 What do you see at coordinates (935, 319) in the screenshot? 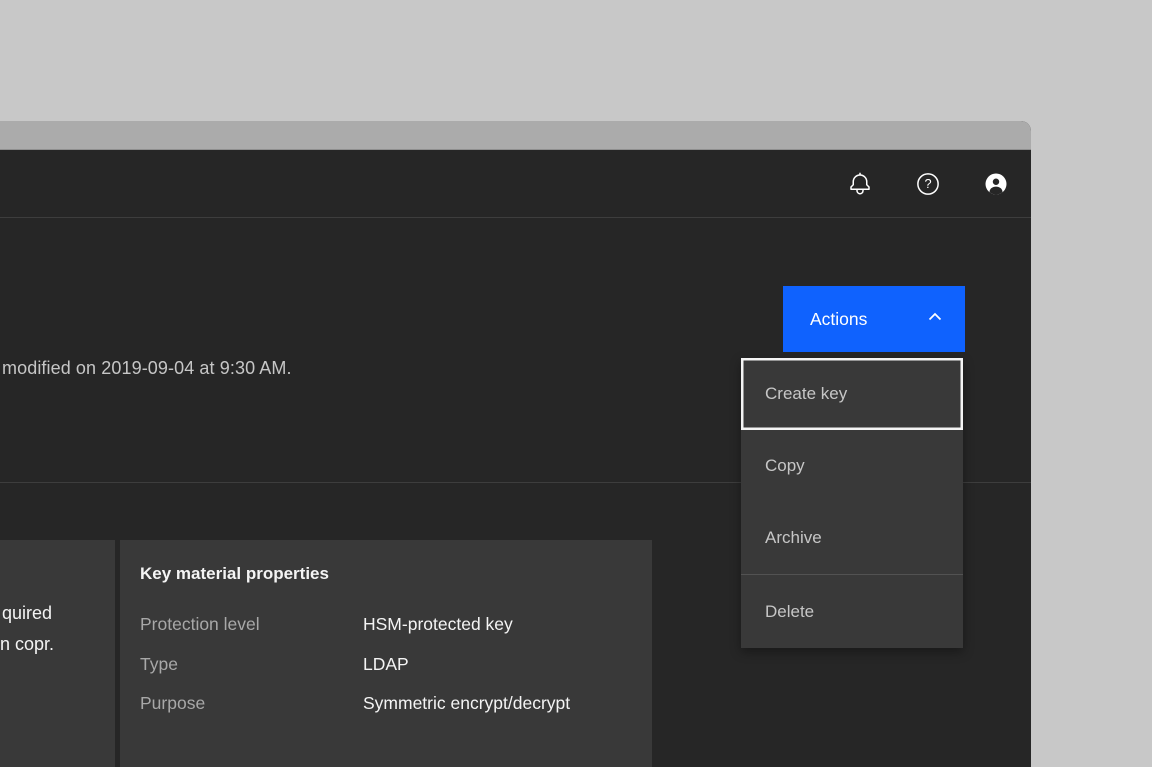
I see `chevron-up-icon` at bounding box center [935, 319].